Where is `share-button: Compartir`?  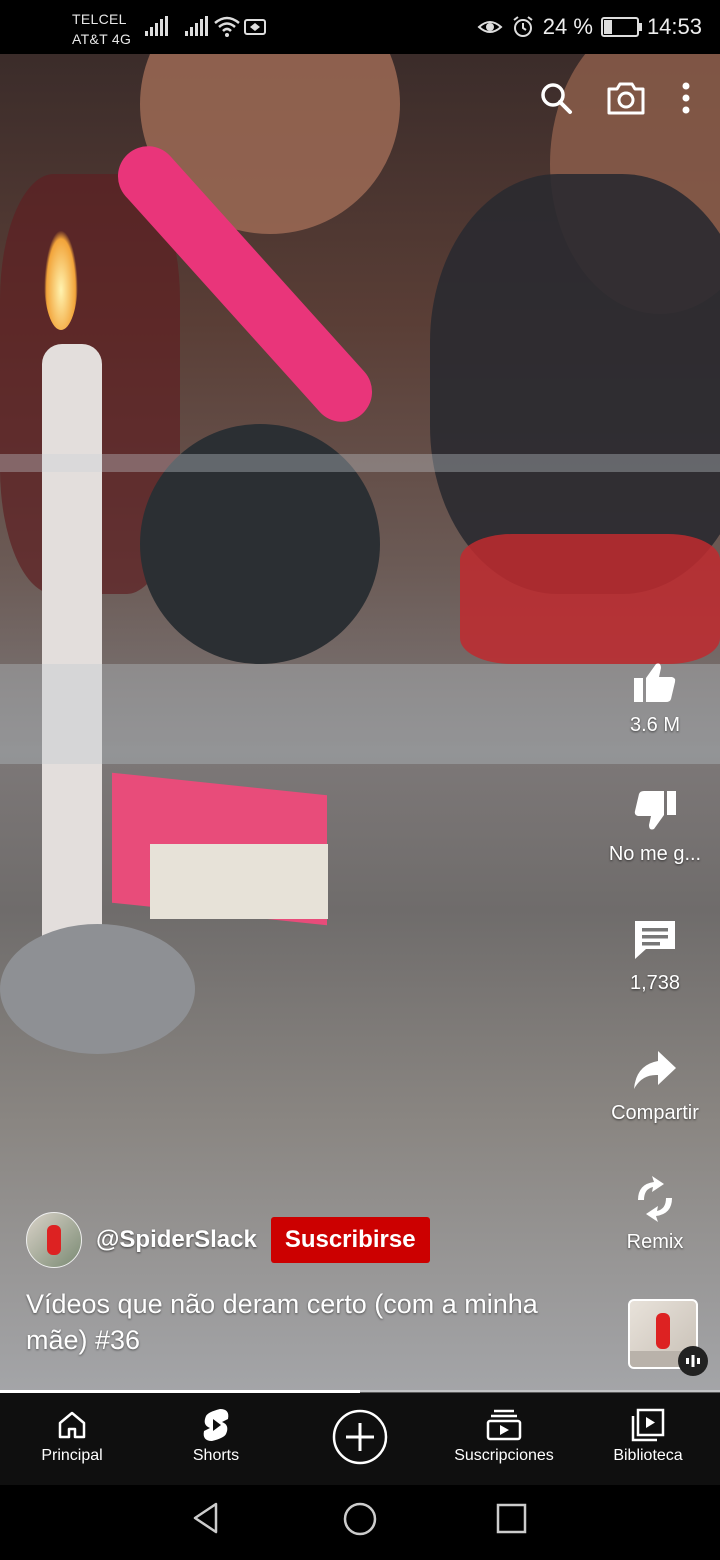 share-button: Compartir is located at coordinates (655, 1084).